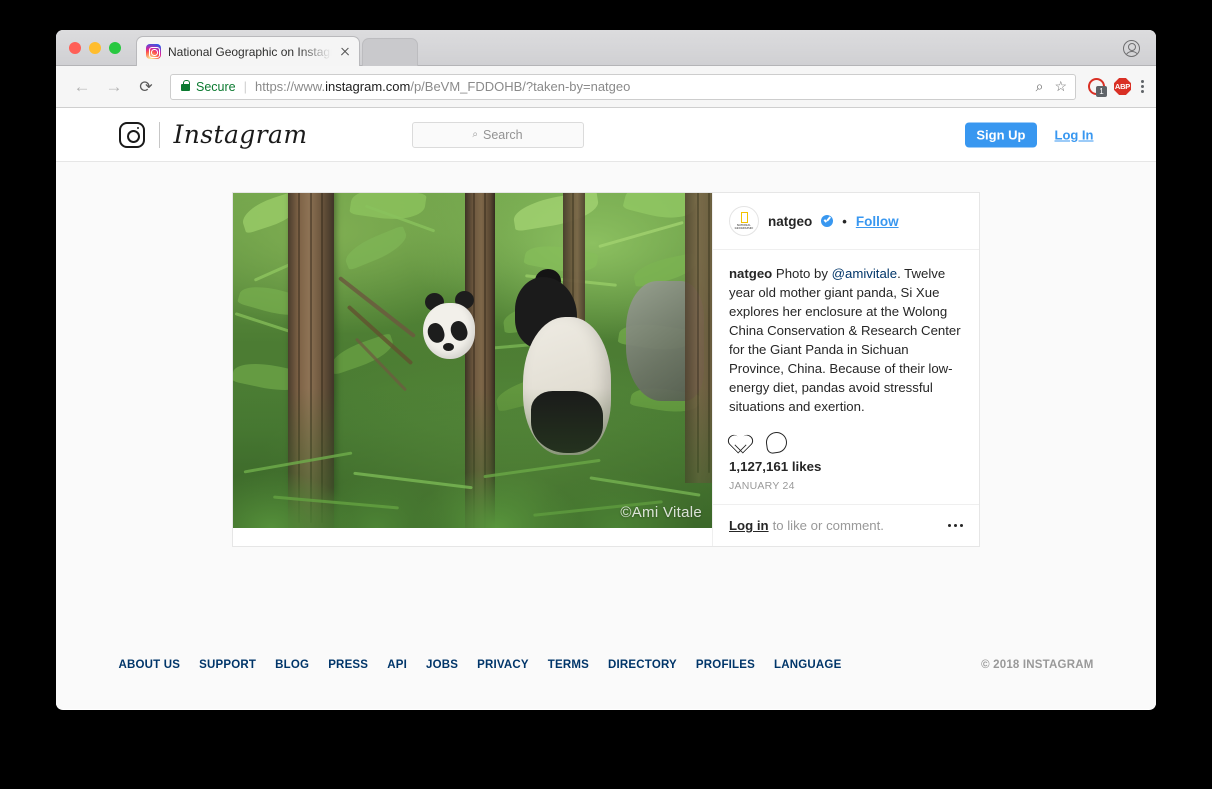  I want to click on post-actions, so click(846, 441).